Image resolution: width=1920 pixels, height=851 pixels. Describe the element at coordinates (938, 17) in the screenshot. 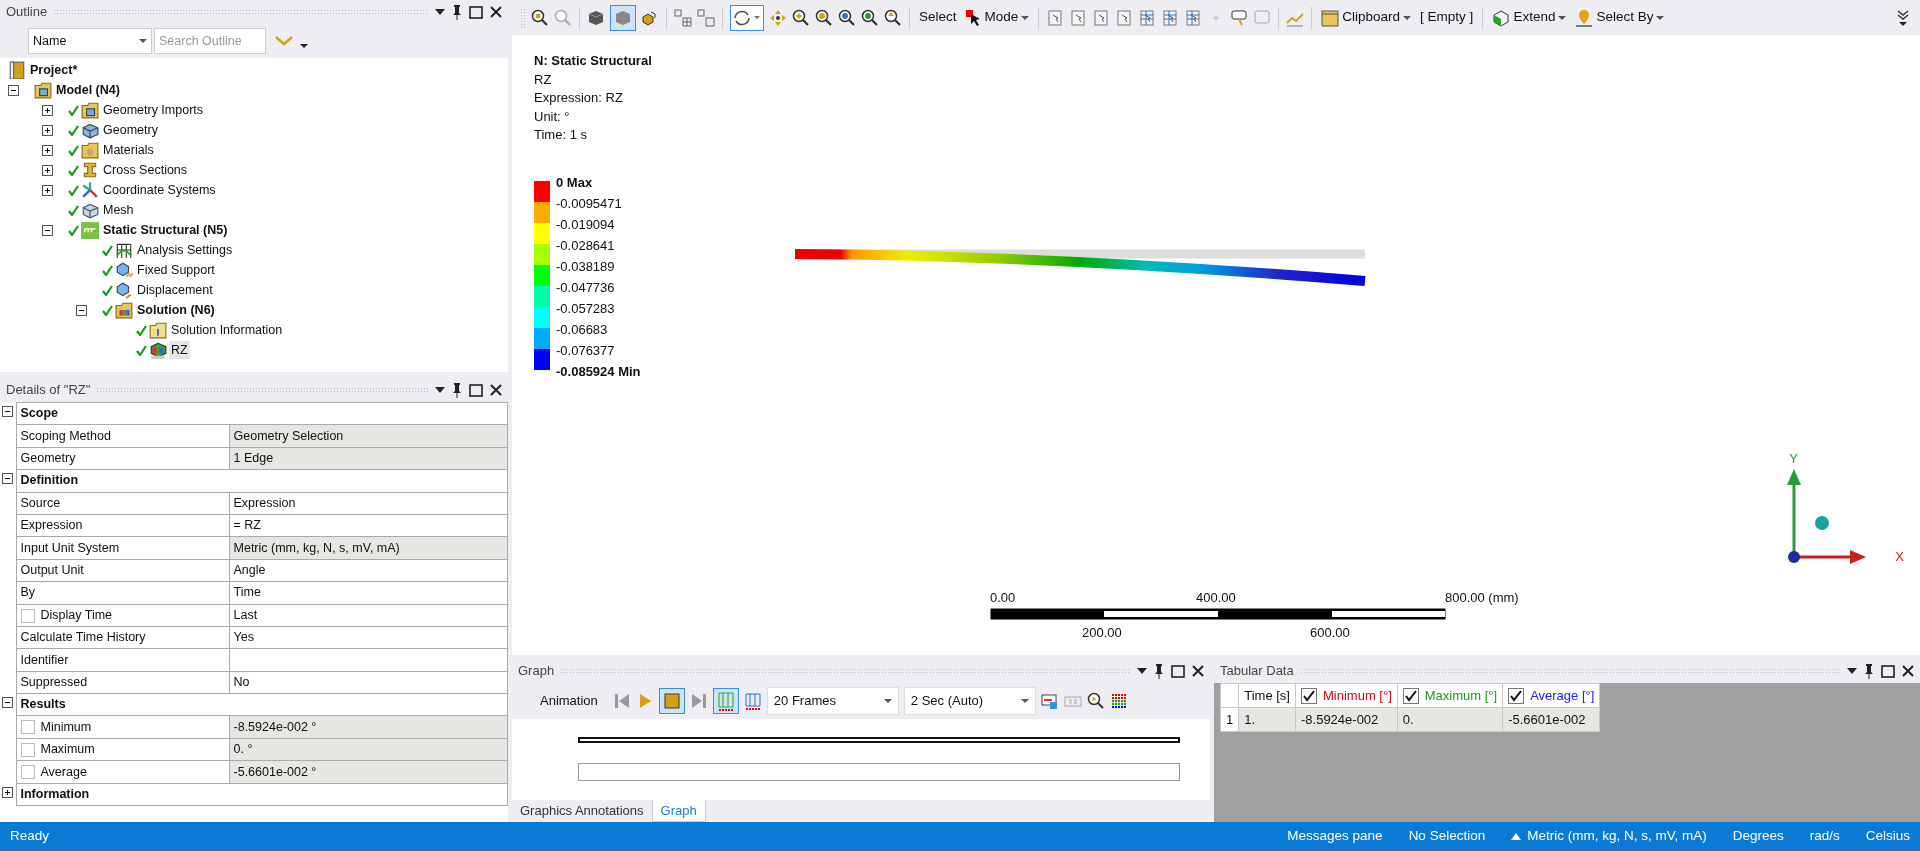

I see `toolbar-button: Select` at that location.